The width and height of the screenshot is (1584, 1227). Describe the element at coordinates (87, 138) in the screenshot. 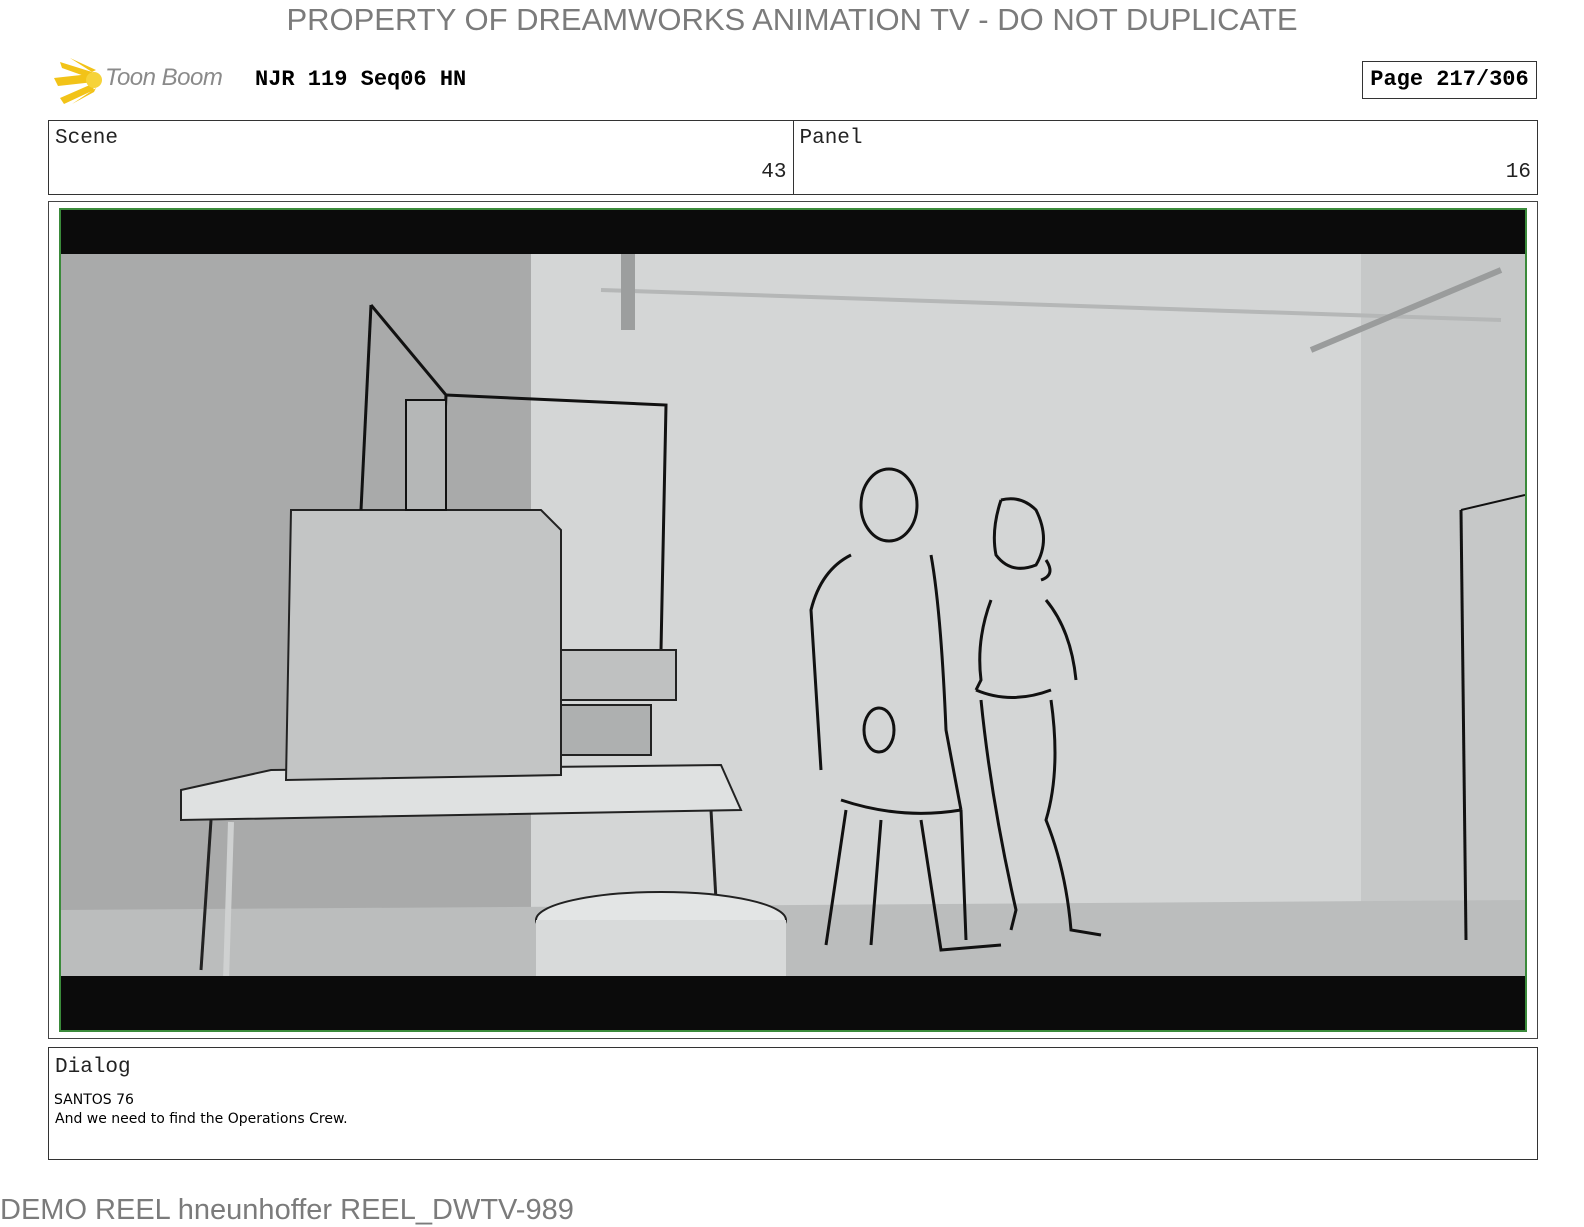

I see `scene-label: Scene` at that location.